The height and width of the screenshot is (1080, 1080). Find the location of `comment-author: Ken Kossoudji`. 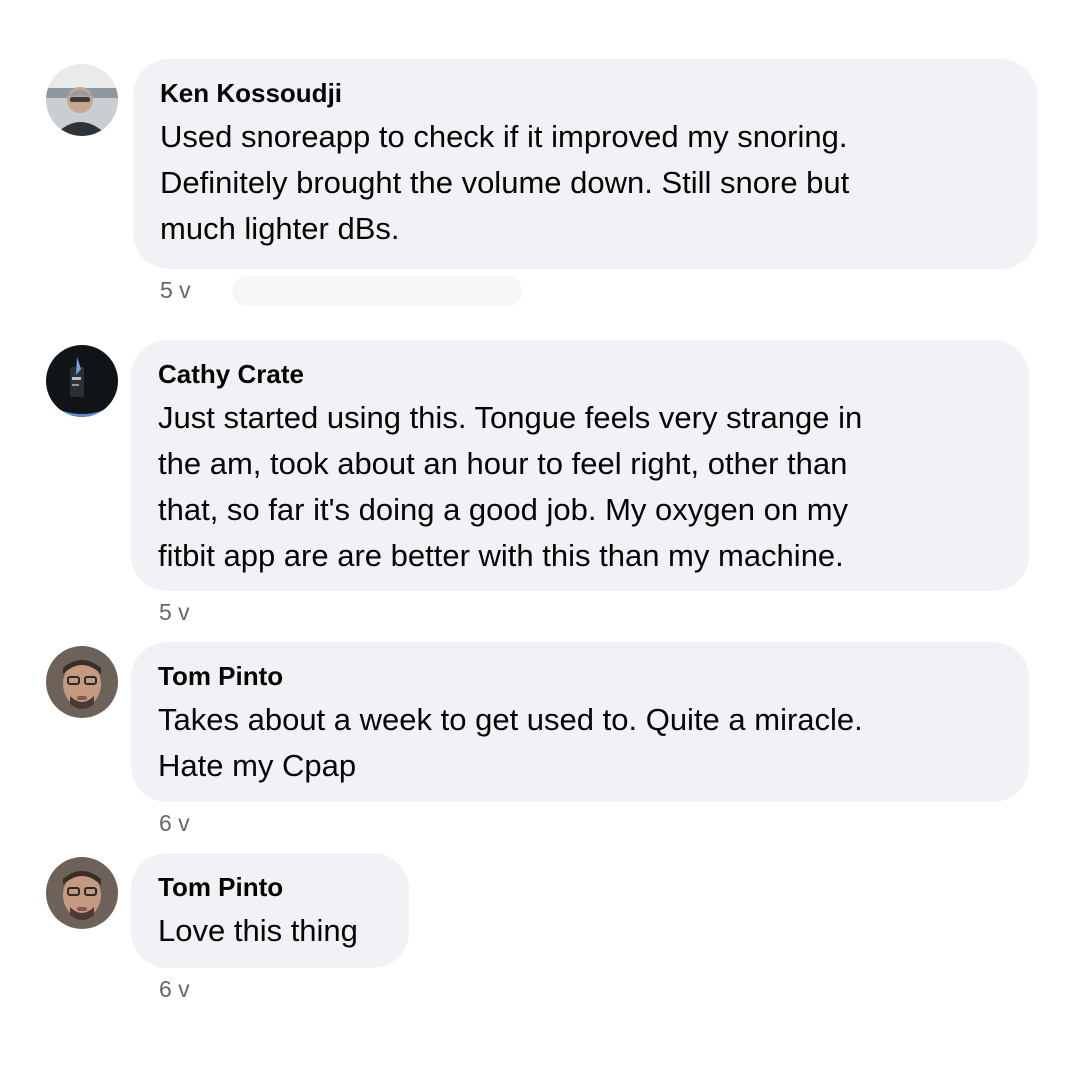

comment-author: Ken Kossoudji is located at coordinates (585, 93).